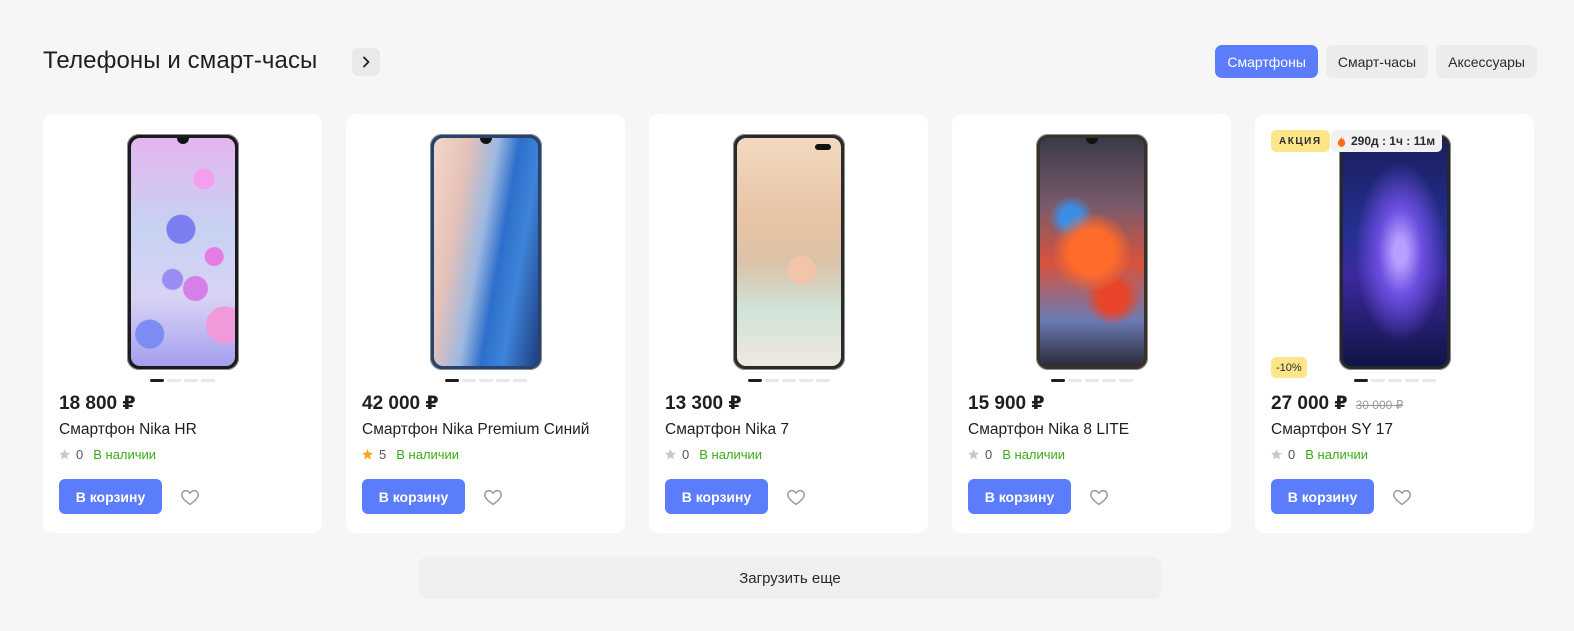 Image resolution: width=1574 pixels, height=631 pixels. I want to click on category-tabs: Смартфоны Смарт-часы Аксессуары, so click(1376, 61).